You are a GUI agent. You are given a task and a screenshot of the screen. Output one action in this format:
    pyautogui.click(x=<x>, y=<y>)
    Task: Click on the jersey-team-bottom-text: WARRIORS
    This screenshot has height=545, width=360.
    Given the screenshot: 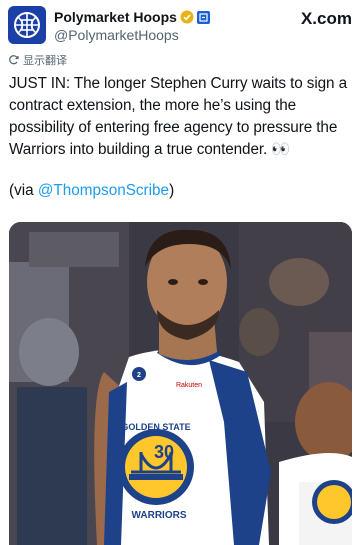 What is the action you would take?
    pyautogui.click(x=159, y=515)
    